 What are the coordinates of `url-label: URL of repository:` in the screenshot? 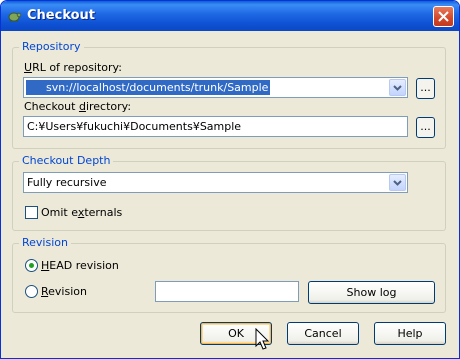 It's located at (73, 67).